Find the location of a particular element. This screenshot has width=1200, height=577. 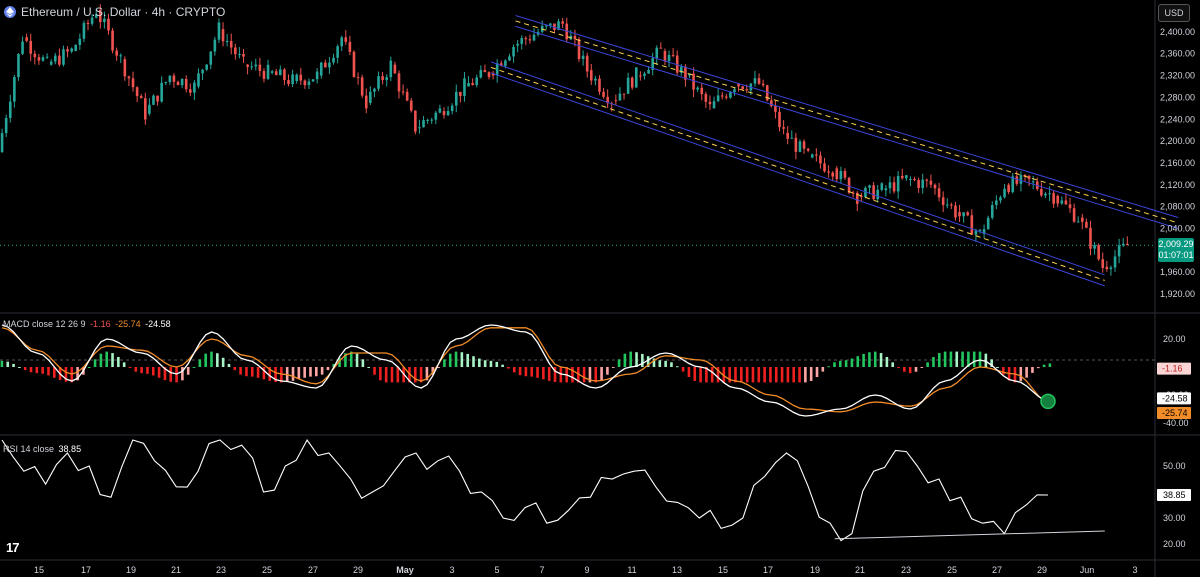

rsi-tick-label: 50.00 is located at coordinates (1174, 466).